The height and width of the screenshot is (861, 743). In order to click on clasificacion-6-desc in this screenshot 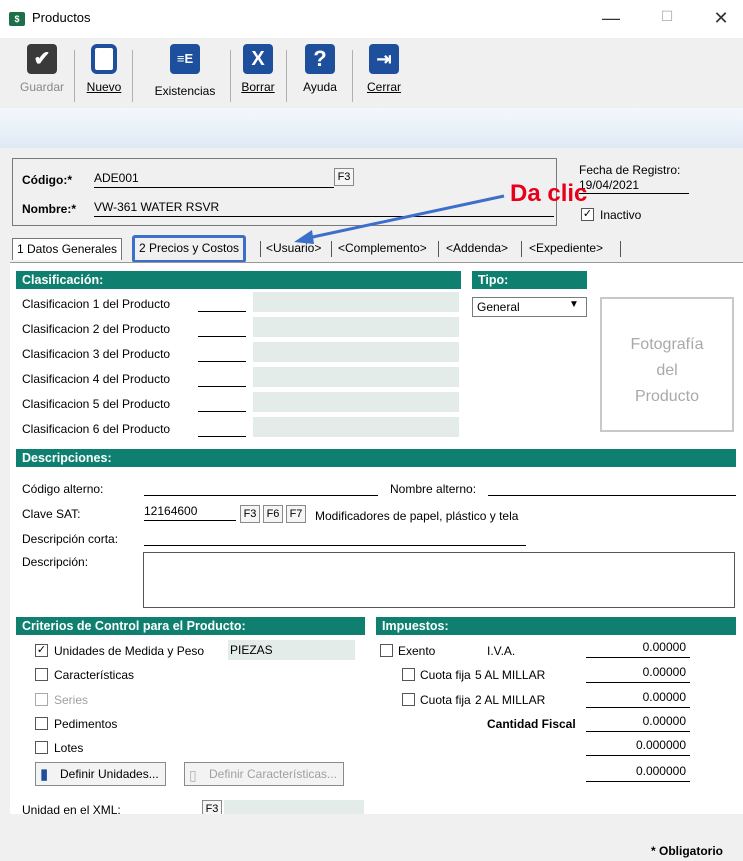, I will do `click(356, 427)`.